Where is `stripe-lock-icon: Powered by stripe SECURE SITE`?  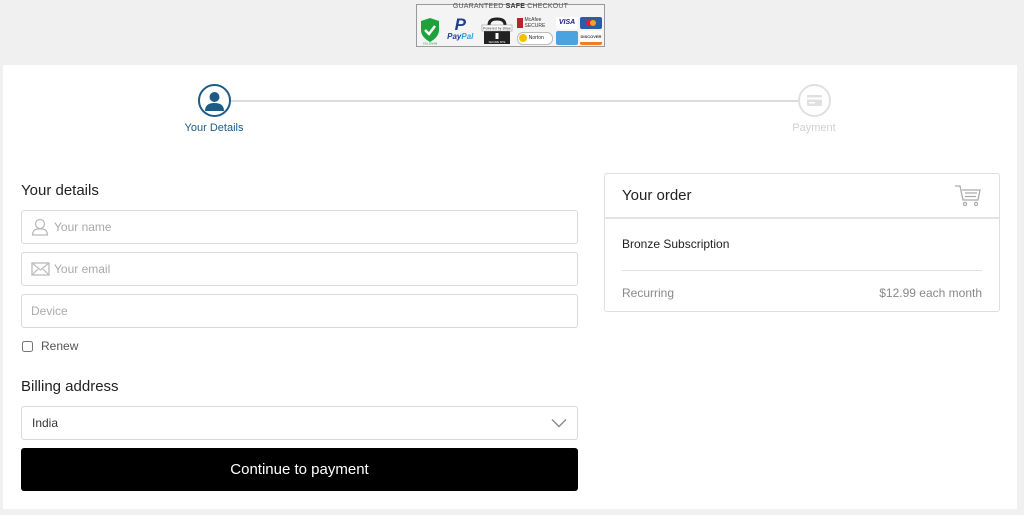 stripe-lock-icon: Powered by stripe SECURE SITE is located at coordinates (496, 30).